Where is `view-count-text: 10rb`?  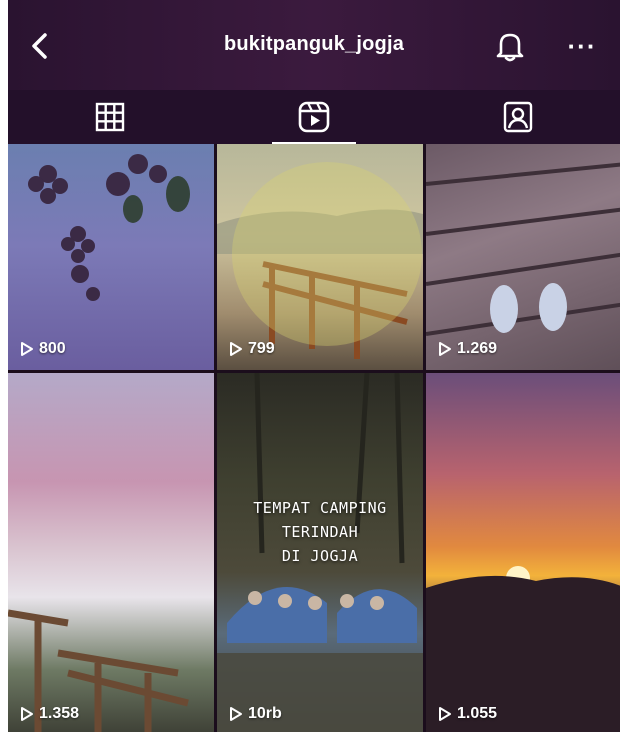
view-count-text: 10rb is located at coordinates (265, 713).